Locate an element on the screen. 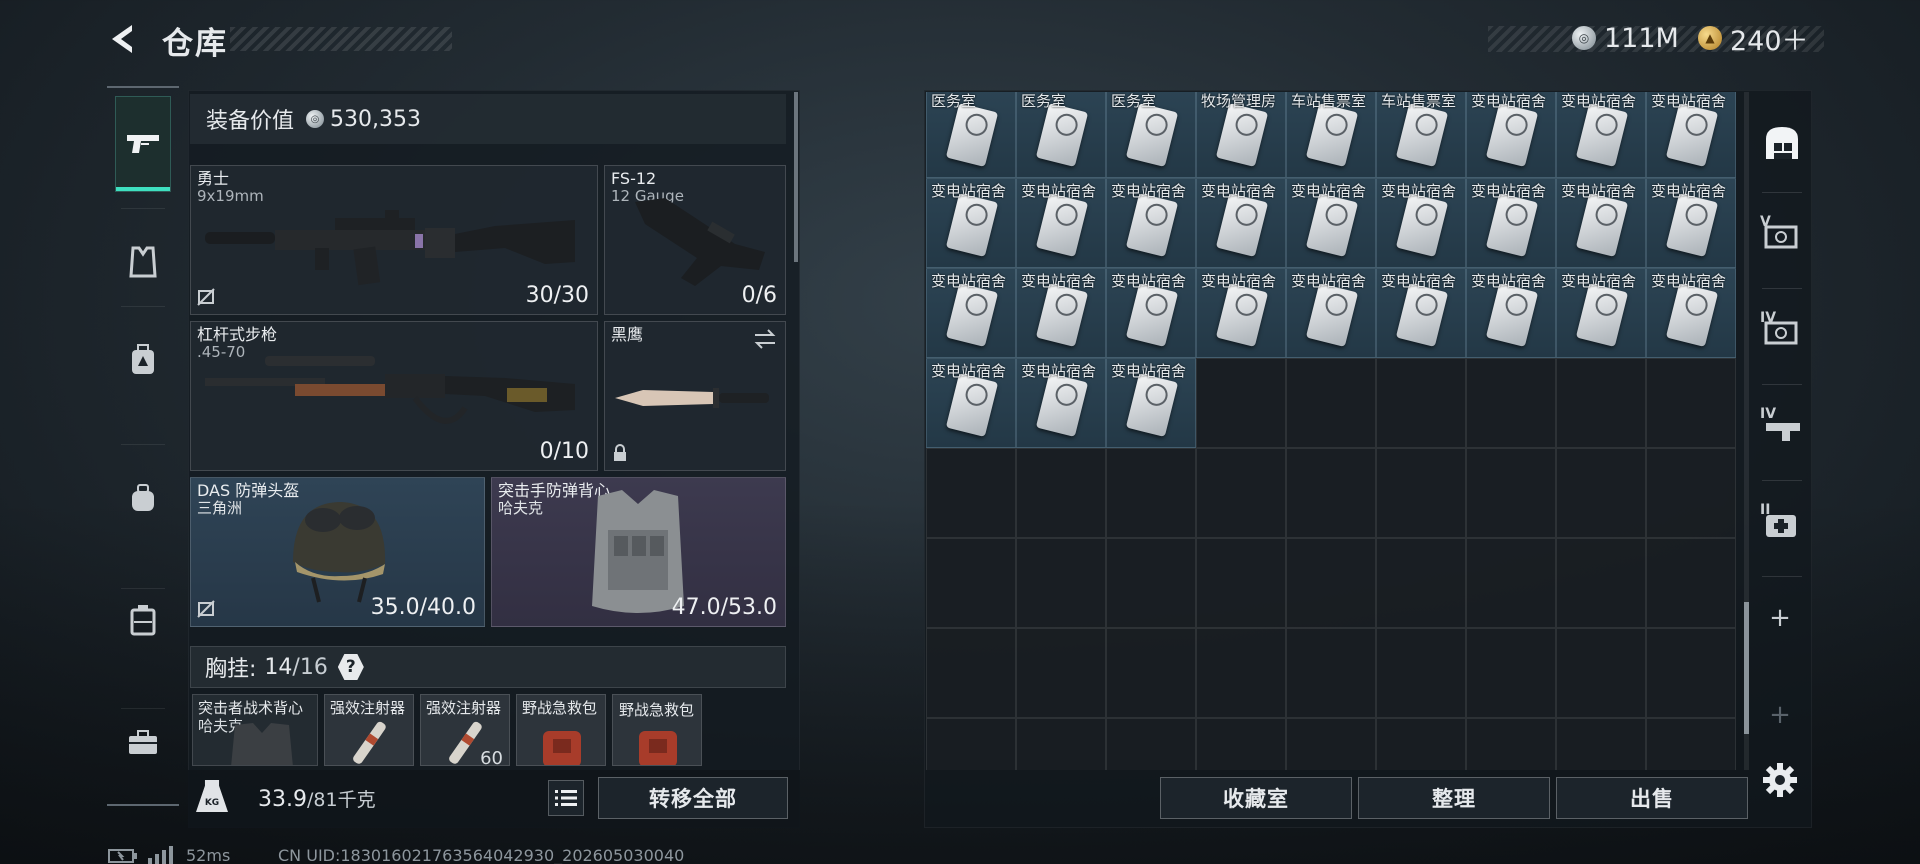 The height and width of the screenshot is (864, 1920). swap-icon is located at coordinates (765, 339).